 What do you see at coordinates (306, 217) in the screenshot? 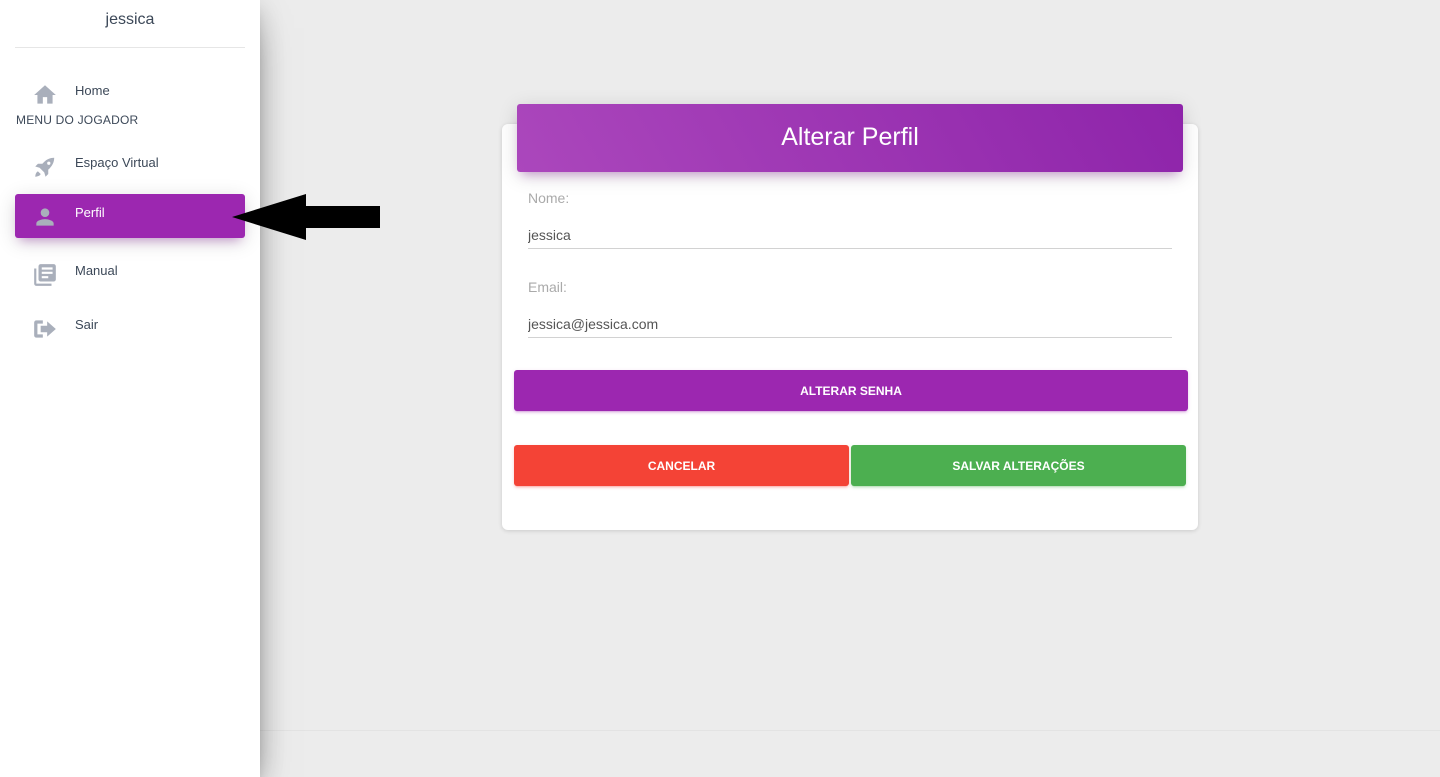
I see `pointer-arrow-icon` at bounding box center [306, 217].